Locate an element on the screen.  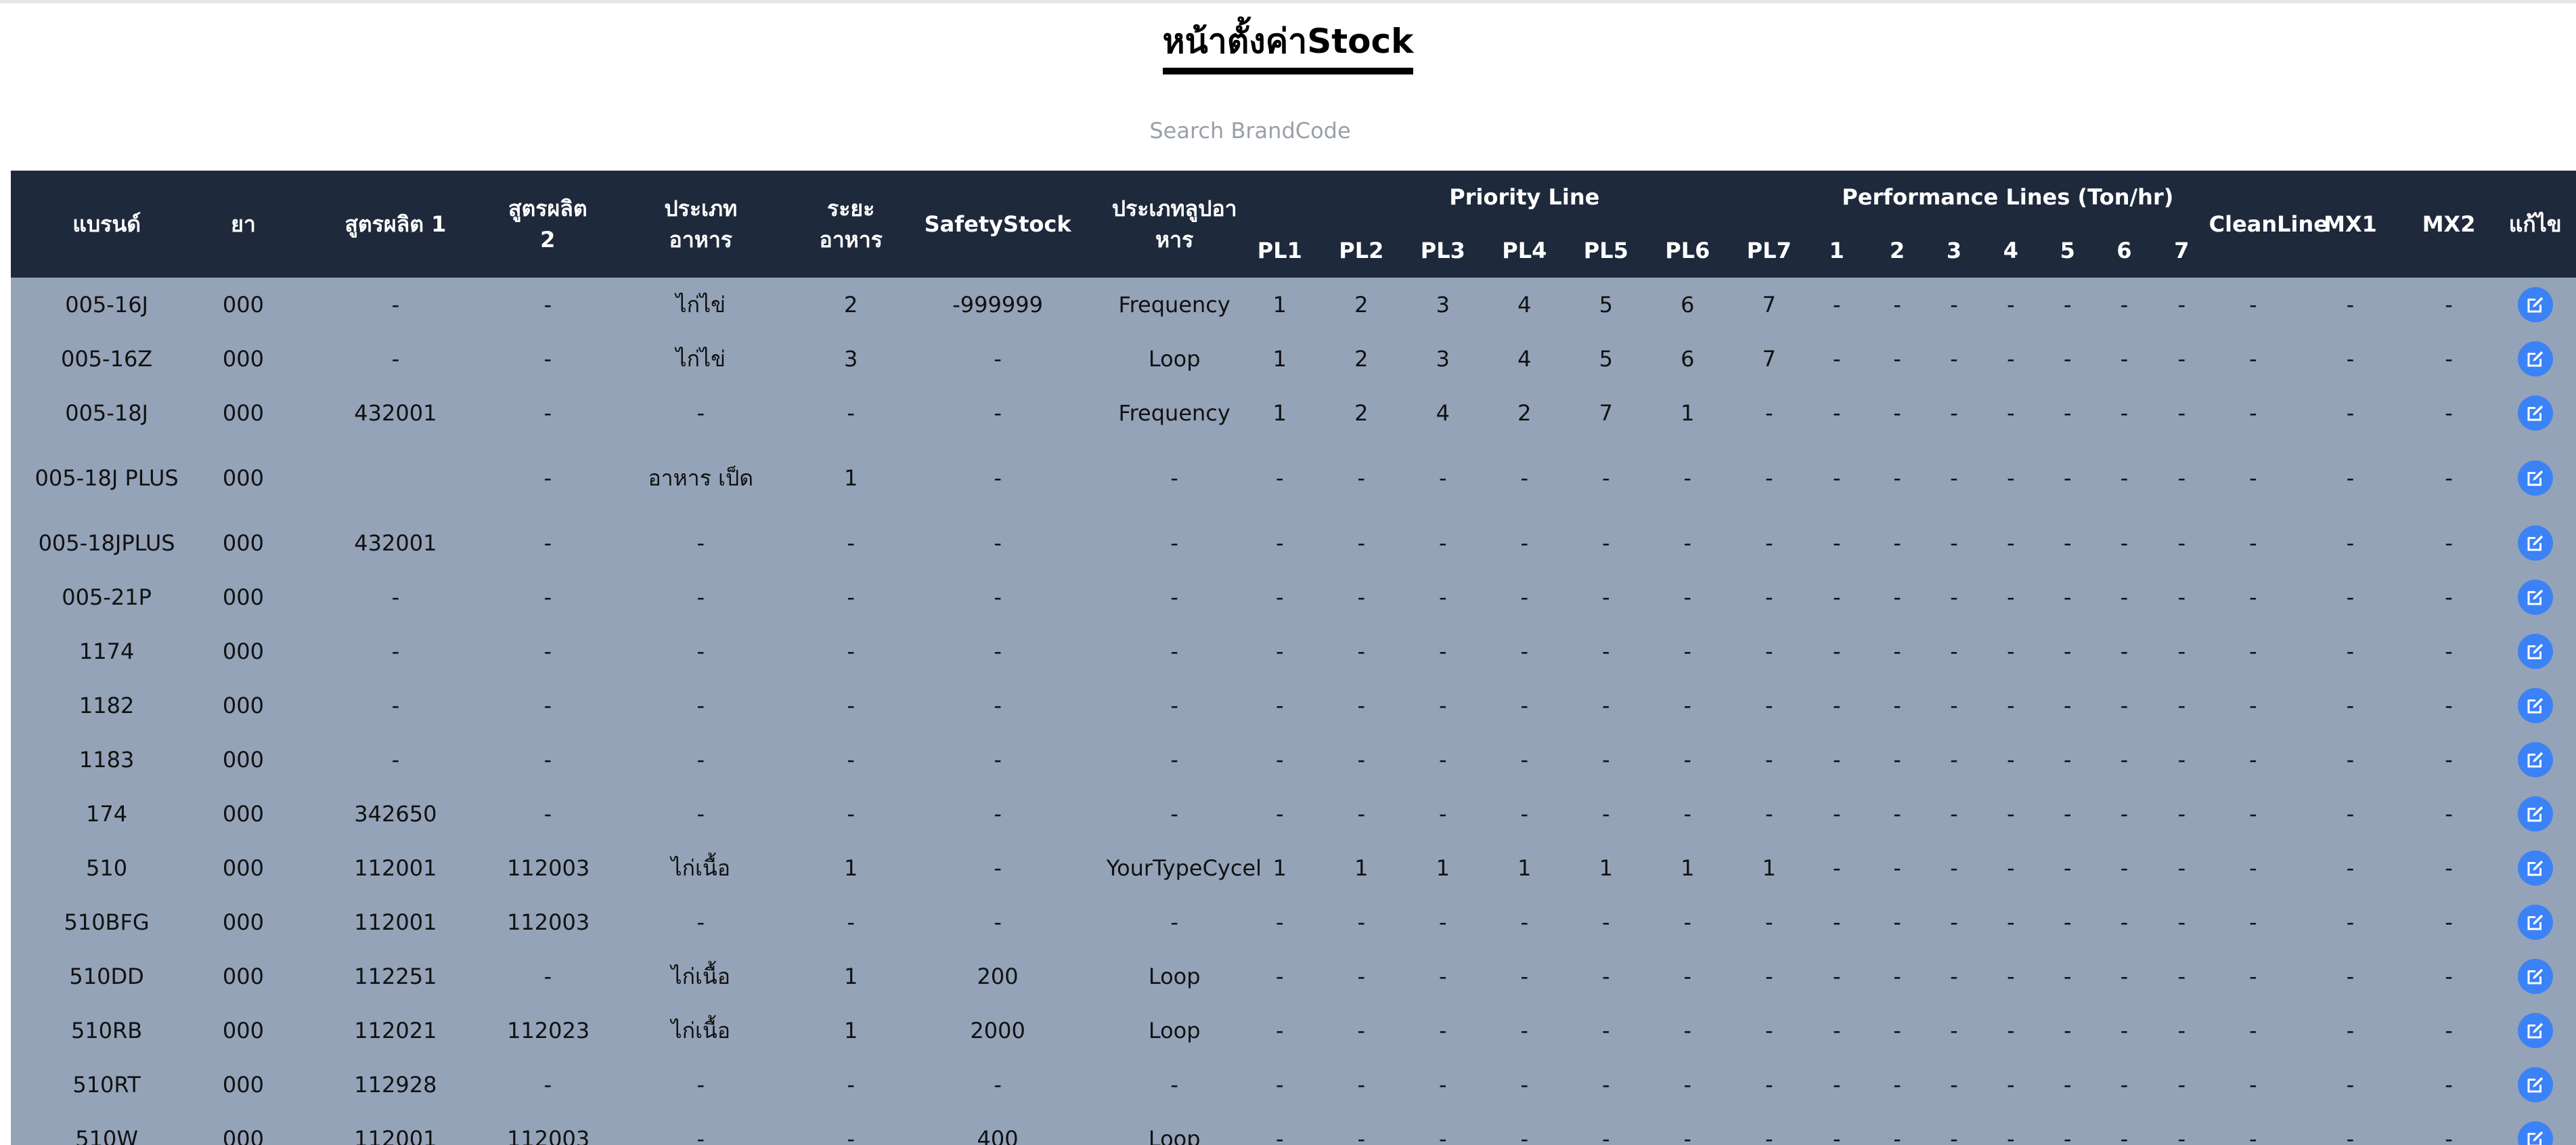
cell-feed-stage: 1 is located at coordinates (851, 868).